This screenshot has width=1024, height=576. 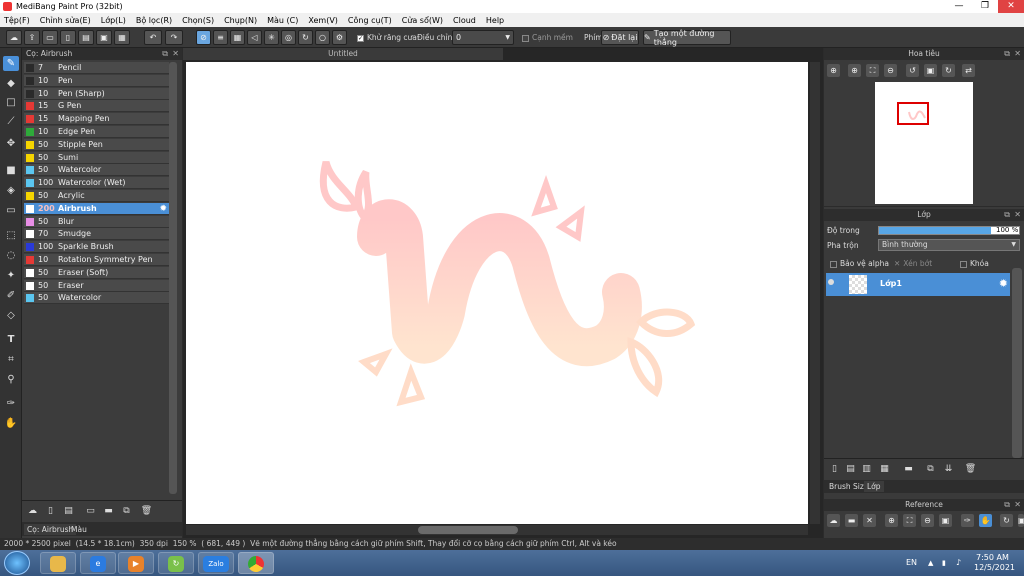 I want to click on horizontal-scroll-thumb, so click(x=468, y=530).